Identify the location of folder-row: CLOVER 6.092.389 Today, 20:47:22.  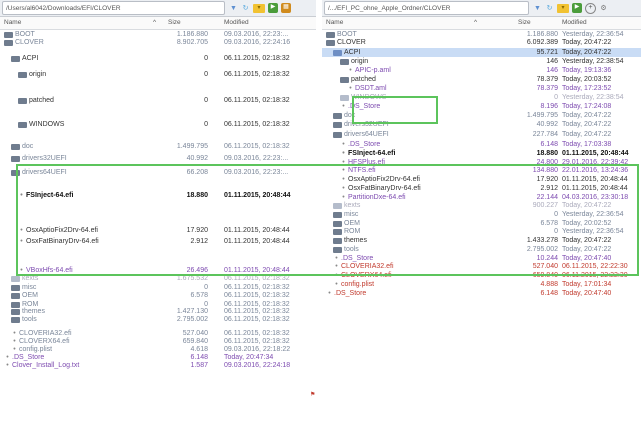
(481, 42).